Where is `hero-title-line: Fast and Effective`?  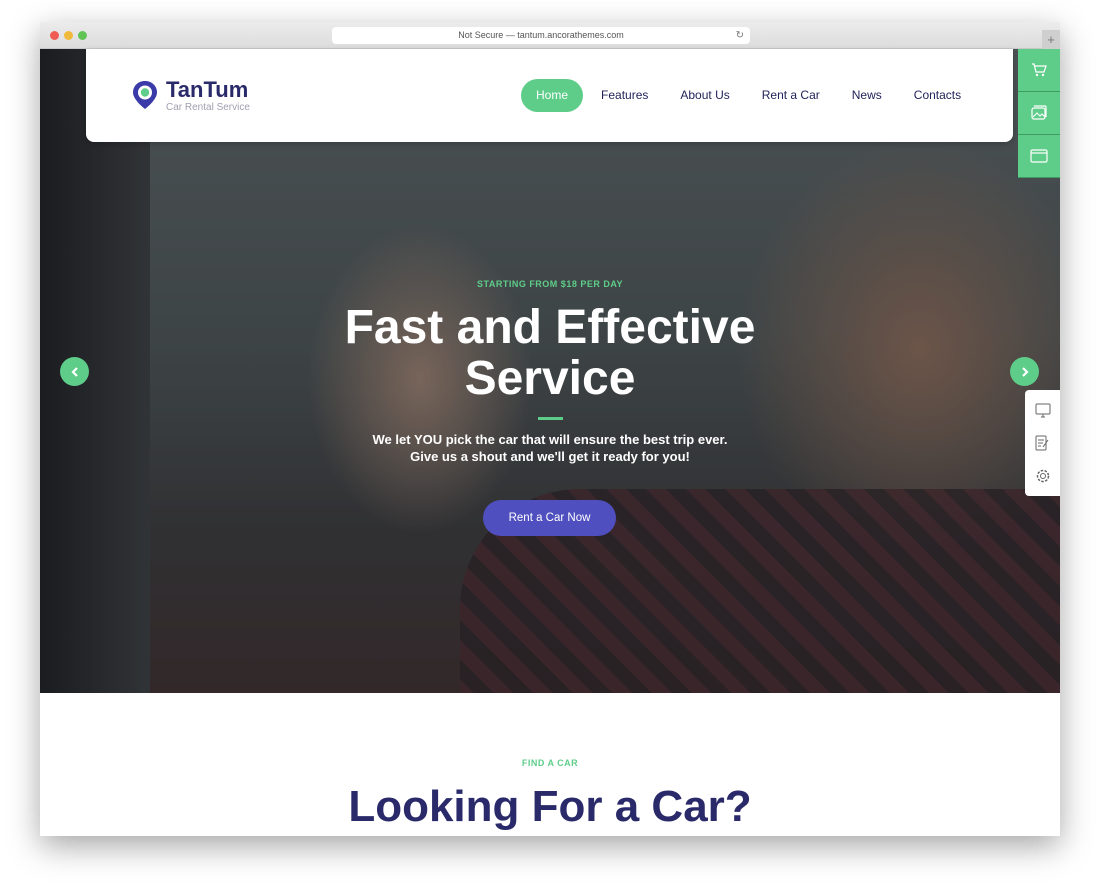 hero-title-line: Fast and Effective is located at coordinates (550, 327).